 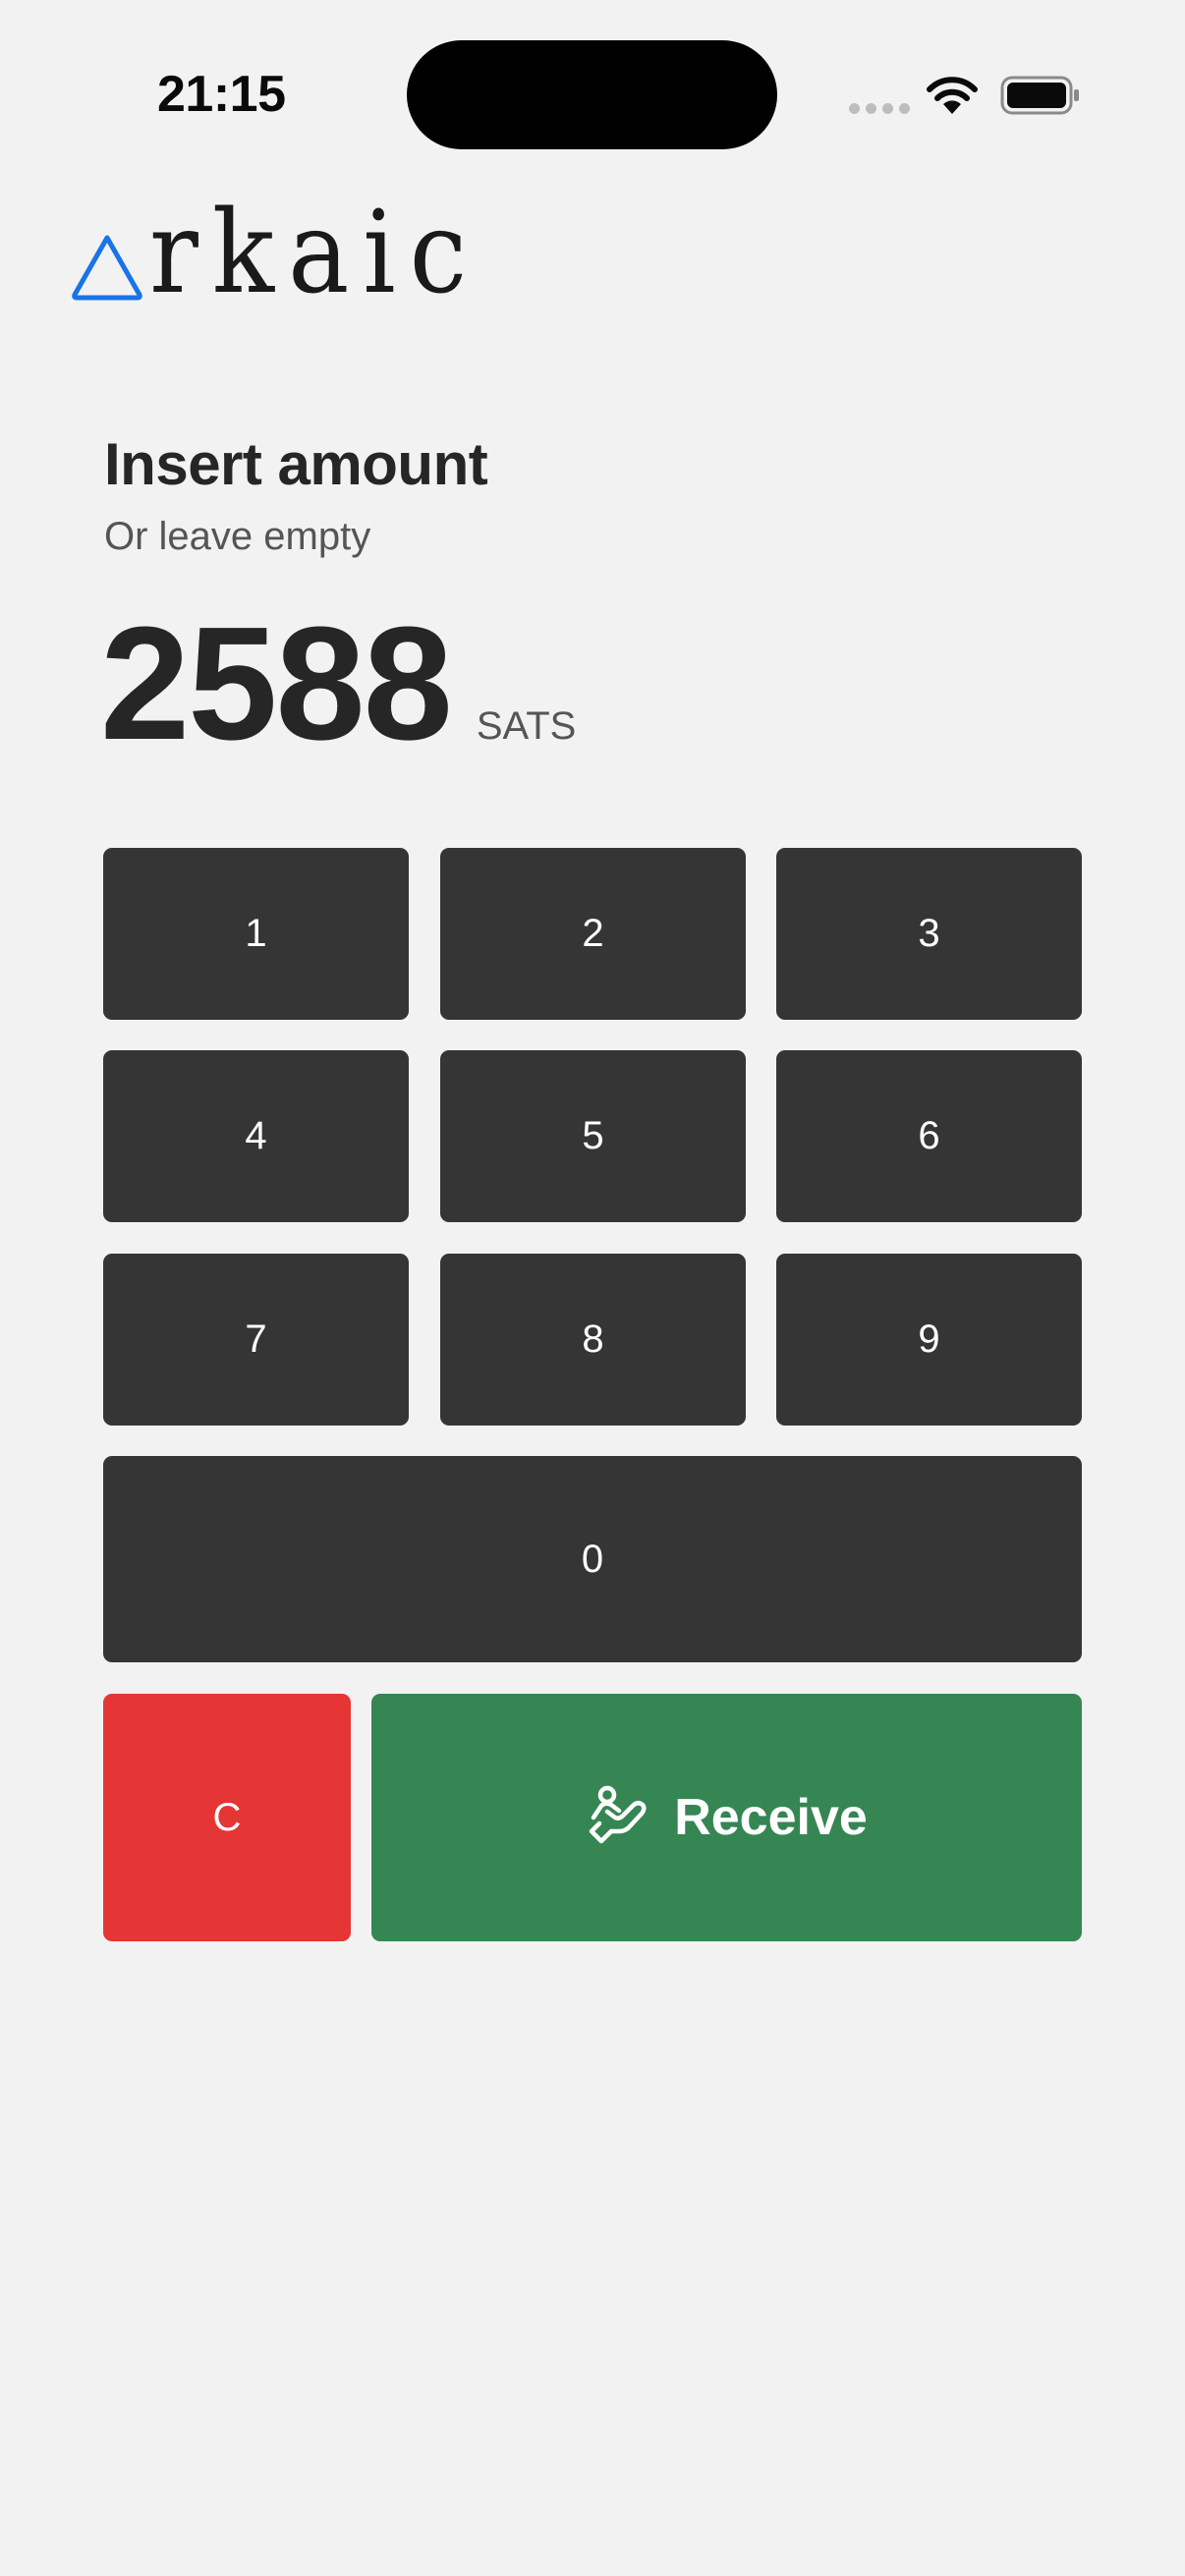 I want to click on page-subtitle: Or leave empty, so click(x=238, y=536).